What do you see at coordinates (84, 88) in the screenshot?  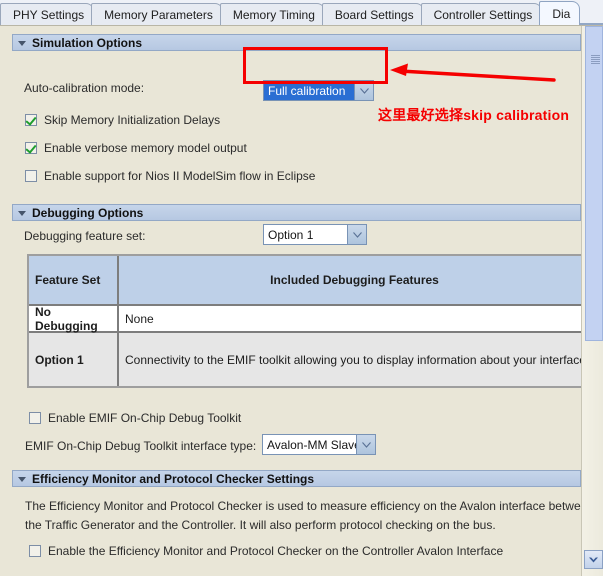 I see `auto-calibration-mode-label: Auto-calibration mode:` at bounding box center [84, 88].